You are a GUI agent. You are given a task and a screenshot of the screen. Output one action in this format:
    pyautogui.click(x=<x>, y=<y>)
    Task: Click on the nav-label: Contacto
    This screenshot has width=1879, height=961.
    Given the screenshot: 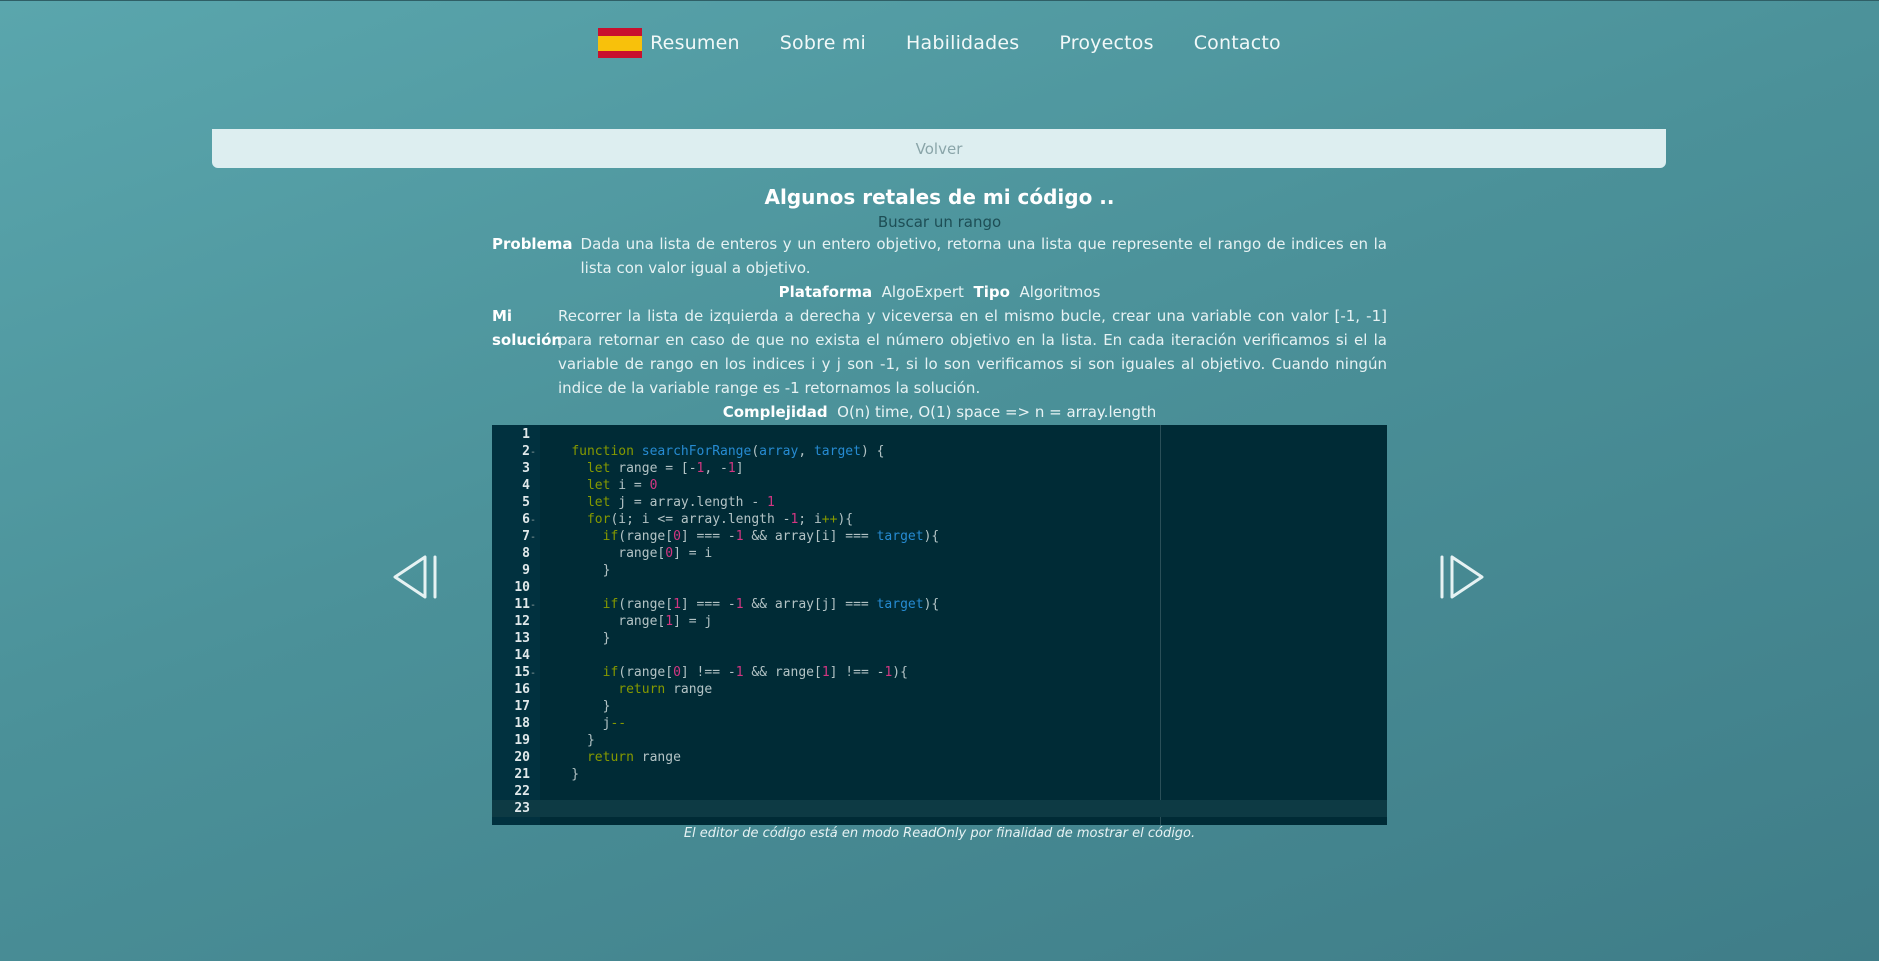 What is the action you would take?
    pyautogui.click(x=1237, y=43)
    